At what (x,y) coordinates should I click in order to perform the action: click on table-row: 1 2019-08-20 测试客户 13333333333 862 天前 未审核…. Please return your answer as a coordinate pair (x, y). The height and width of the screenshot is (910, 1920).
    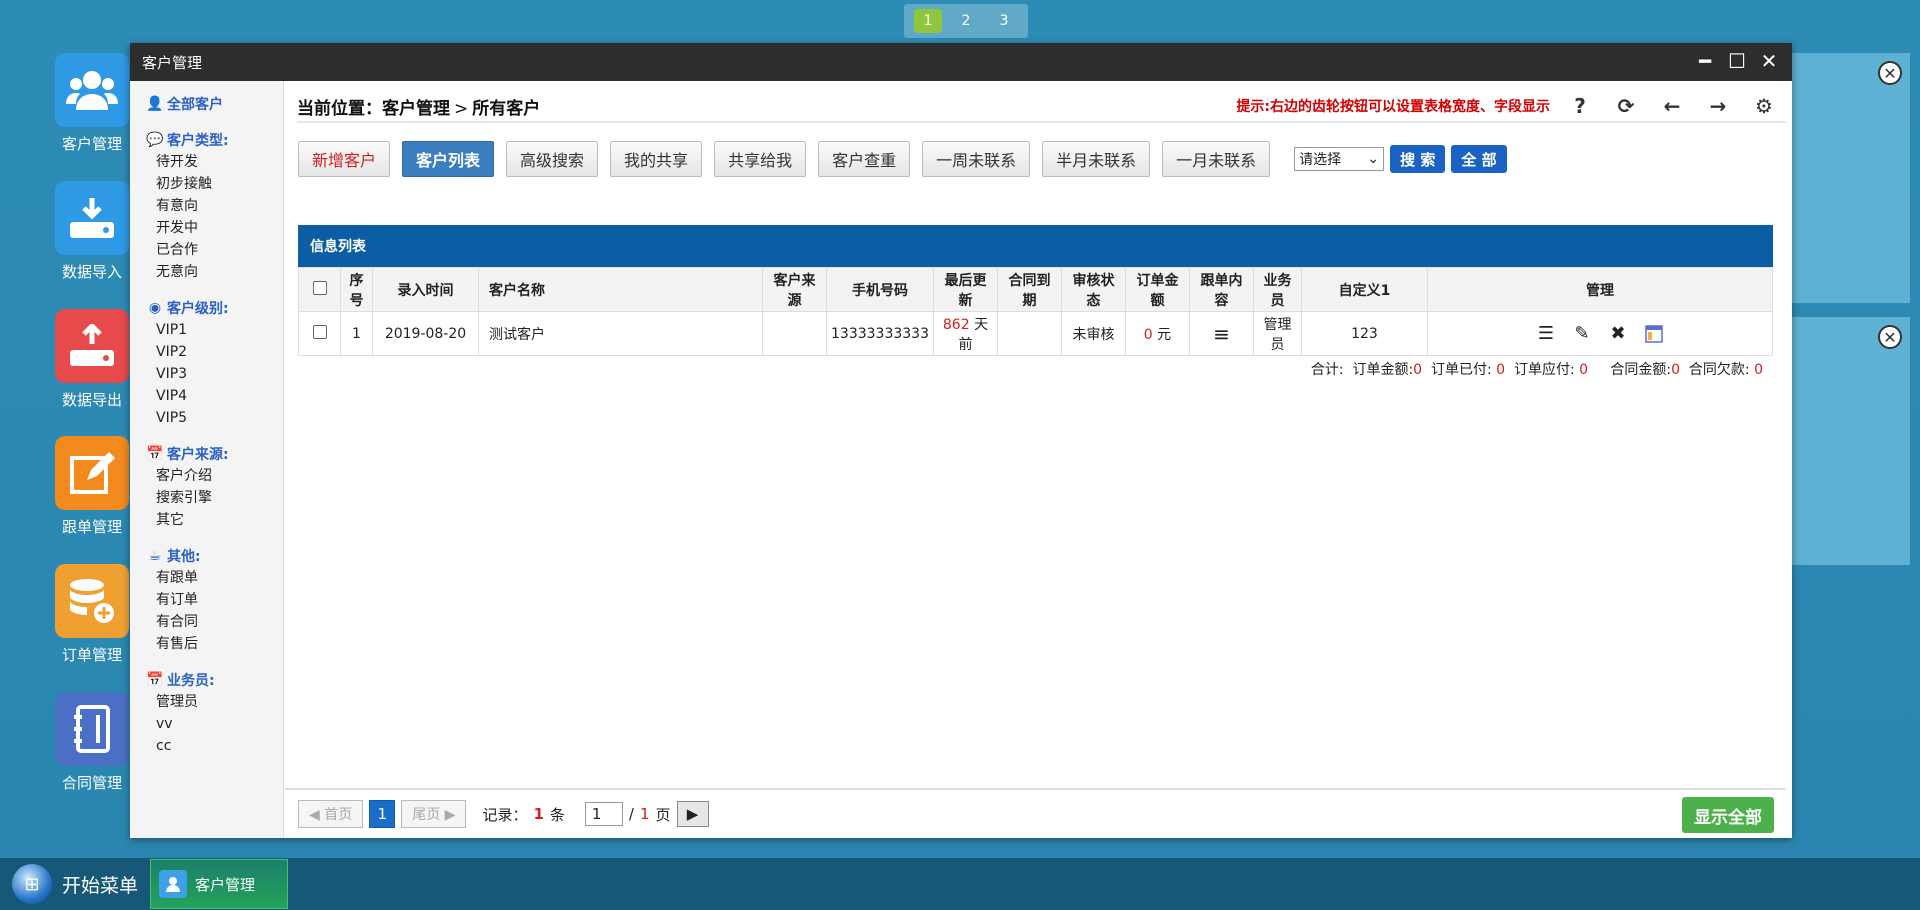
    Looking at the image, I should click on (1036, 333).